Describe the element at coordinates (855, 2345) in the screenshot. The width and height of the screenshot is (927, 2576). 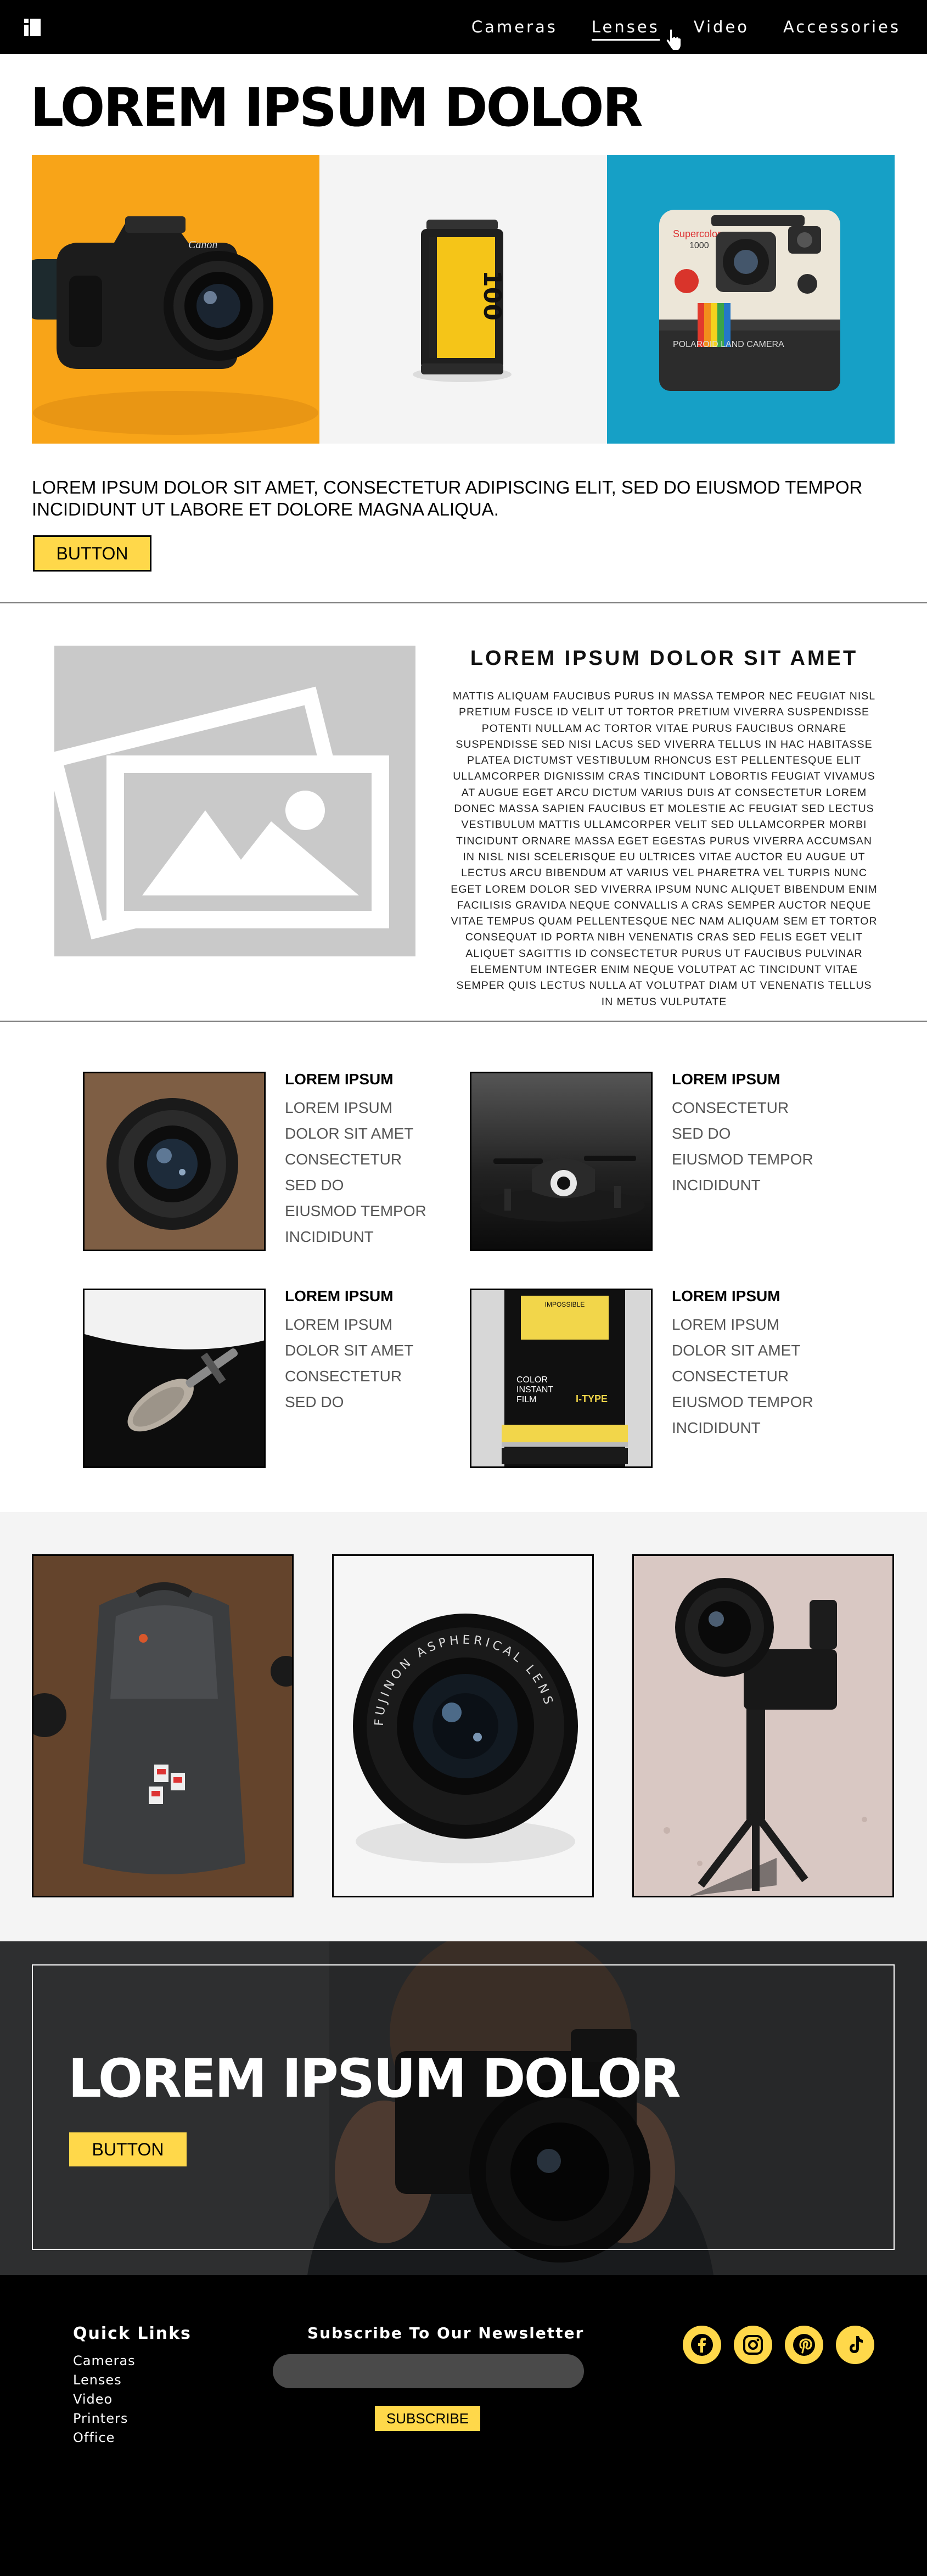
I see `tiktok-icon` at that location.